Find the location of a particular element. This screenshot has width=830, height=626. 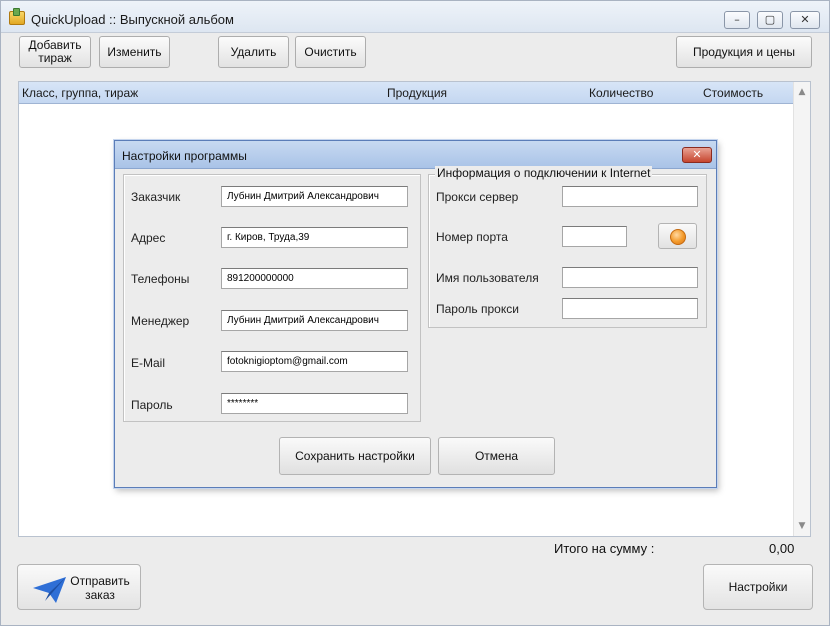

proxy-server-label: Прокси сервер is located at coordinates (477, 197).